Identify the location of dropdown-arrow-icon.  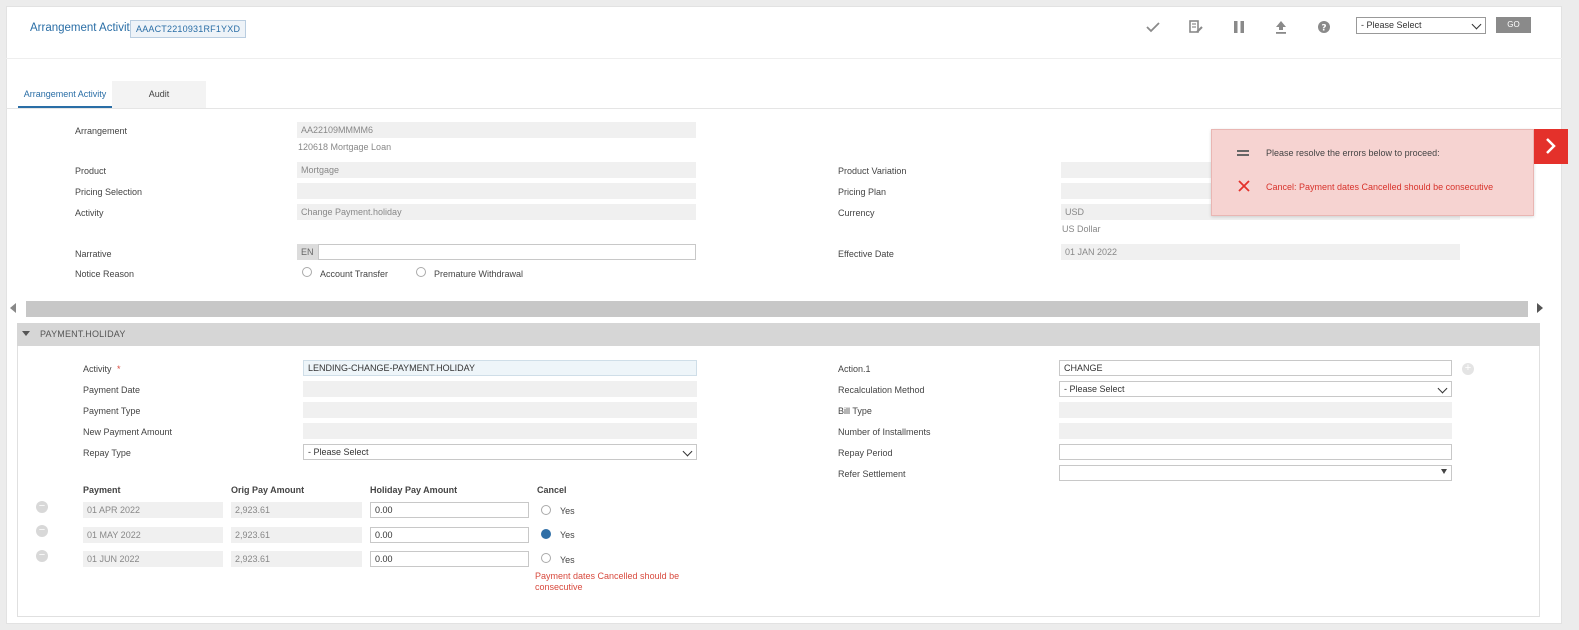
(1444, 471).